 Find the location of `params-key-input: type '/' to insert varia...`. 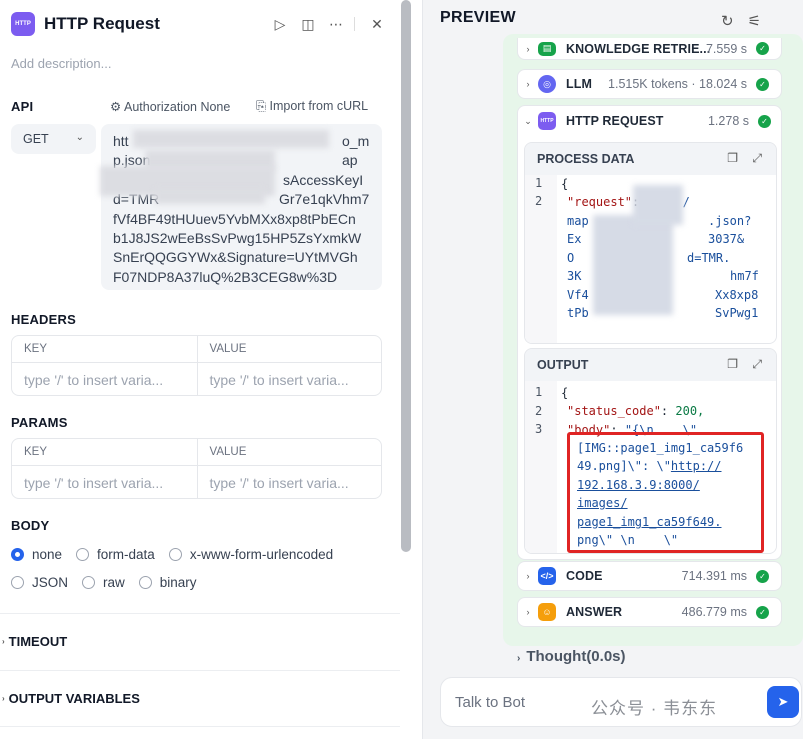

params-key-input: type '/' to insert varia... is located at coordinates (104, 482).